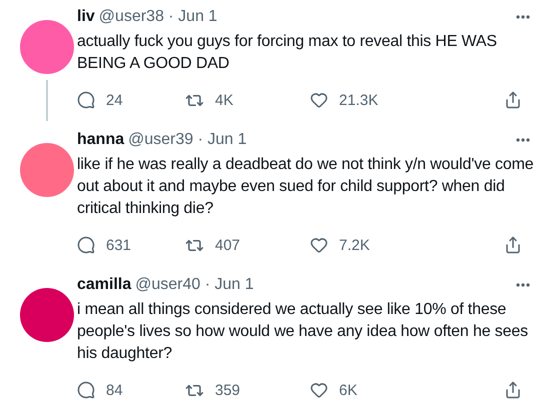  I want to click on retweet-button: 407, so click(247, 245).